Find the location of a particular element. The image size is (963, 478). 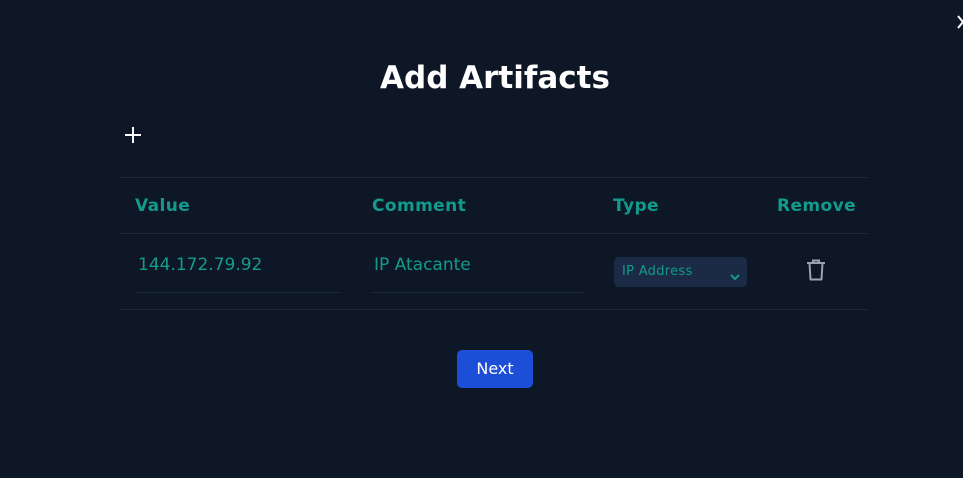

comment-field-wrapper is located at coordinates (480, 270).